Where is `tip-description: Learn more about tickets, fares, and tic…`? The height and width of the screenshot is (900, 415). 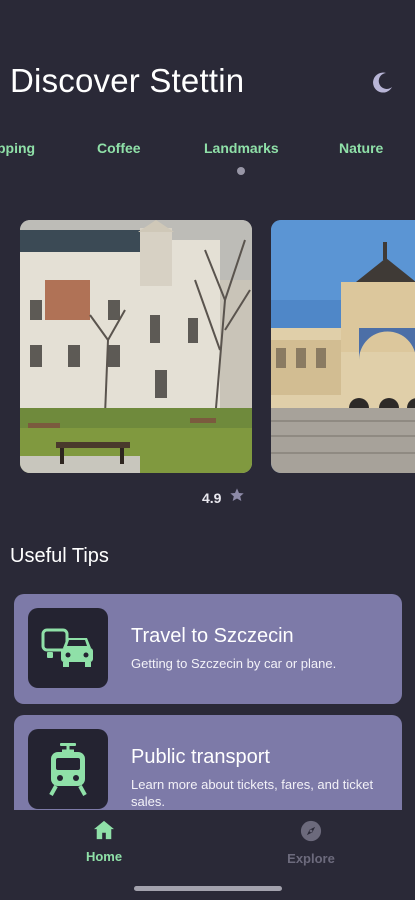 tip-description: Learn more about tickets, fares, and tic… is located at coordinates (252, 793).